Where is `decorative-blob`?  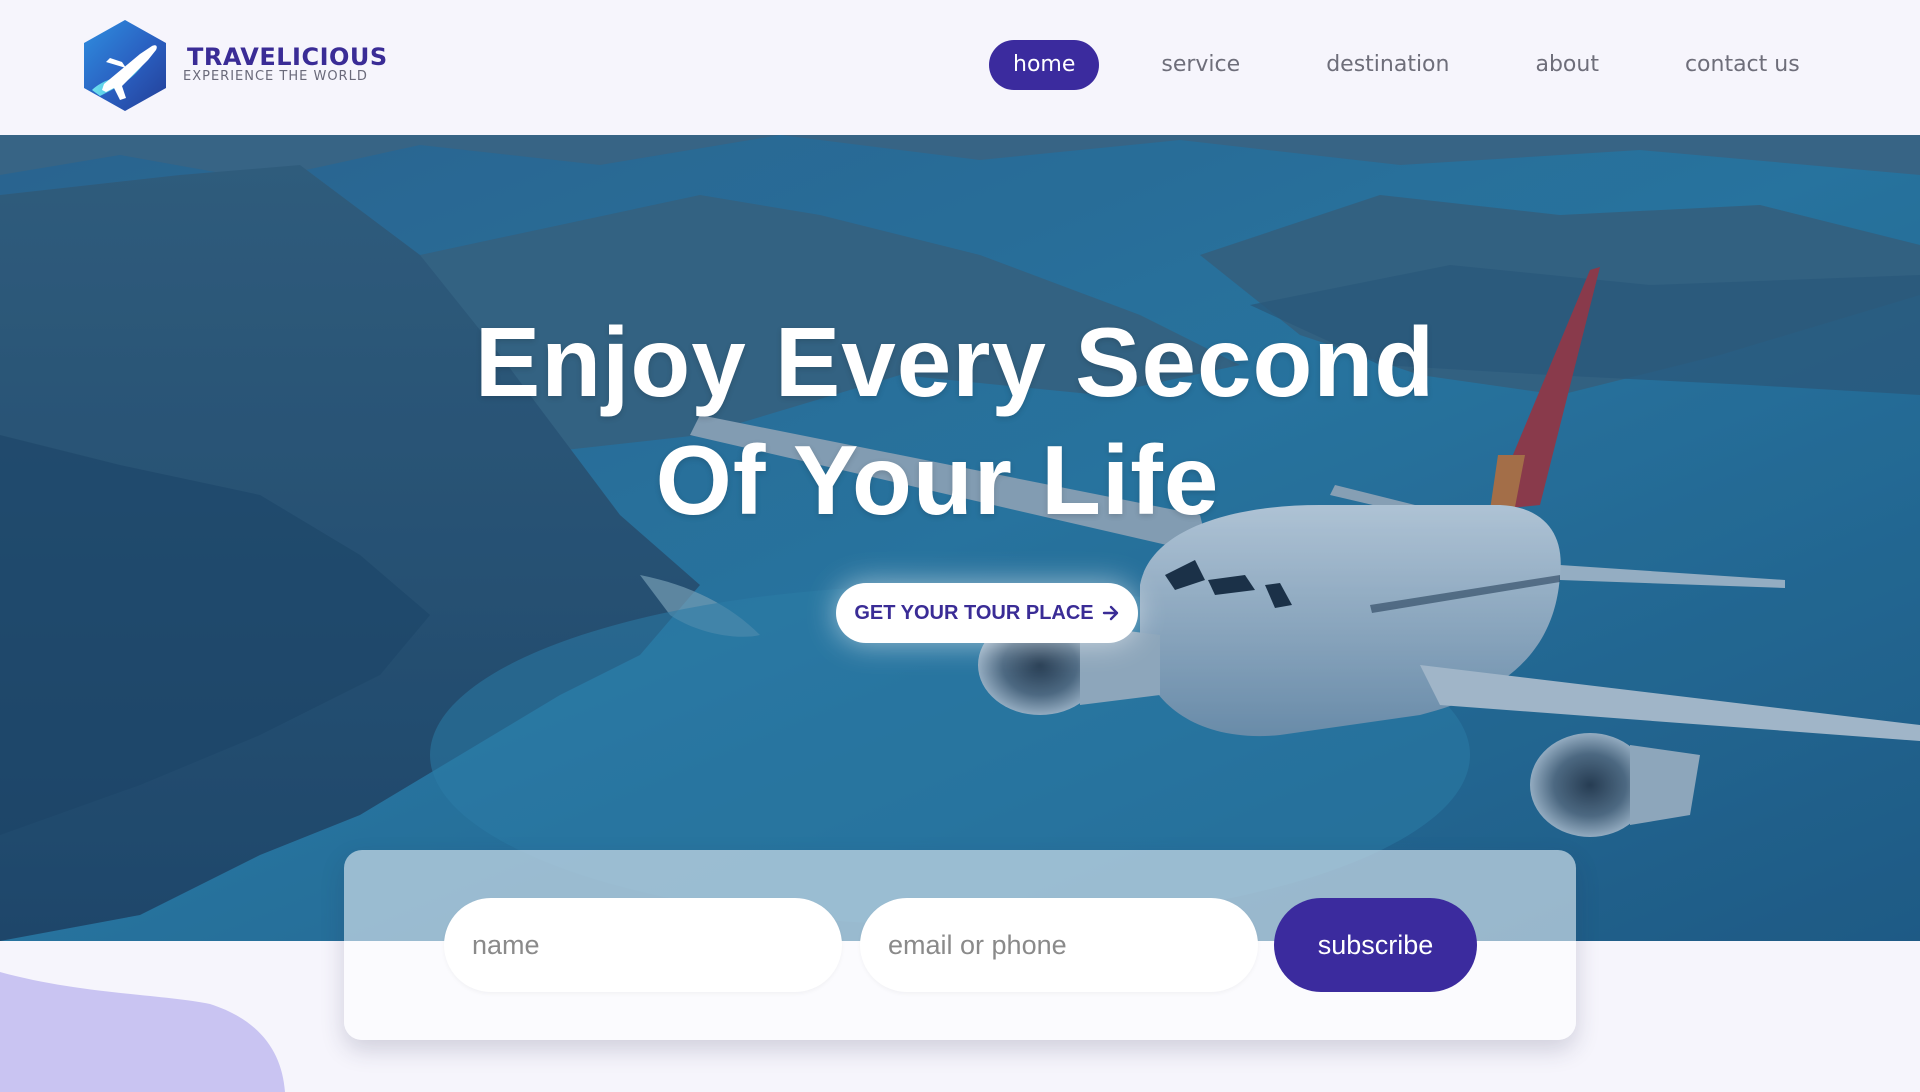
decorative-blob is located at coordinates (142, 1032).